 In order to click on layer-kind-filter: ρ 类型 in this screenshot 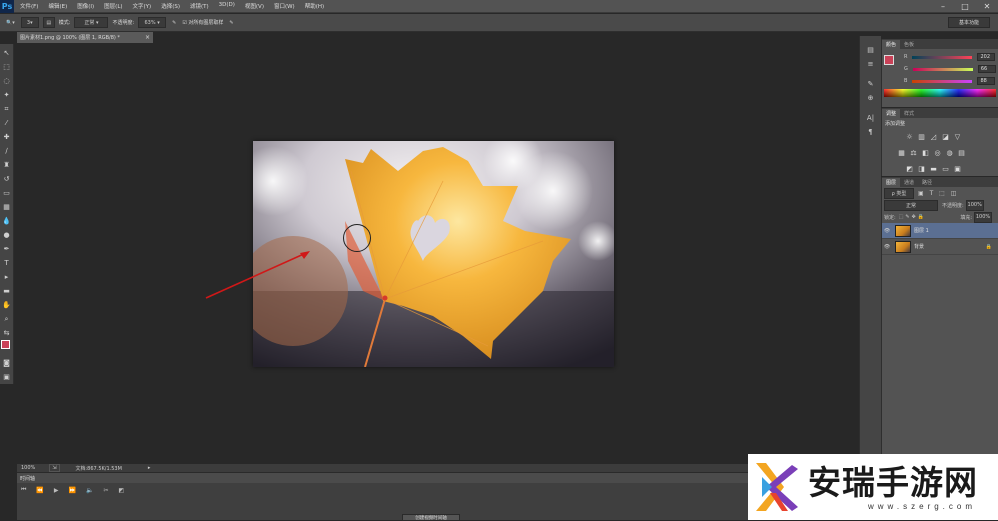, I will do `click(899, 193)`.